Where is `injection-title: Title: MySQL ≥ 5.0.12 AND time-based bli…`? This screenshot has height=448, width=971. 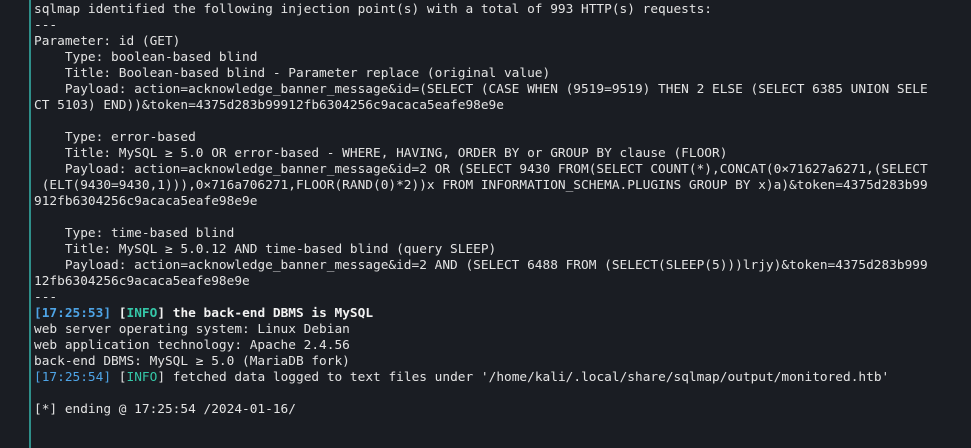
injection-title: Title: MySQL ≥ 5.0.12 AND time-based bli… is located at coordinates (265, 249).